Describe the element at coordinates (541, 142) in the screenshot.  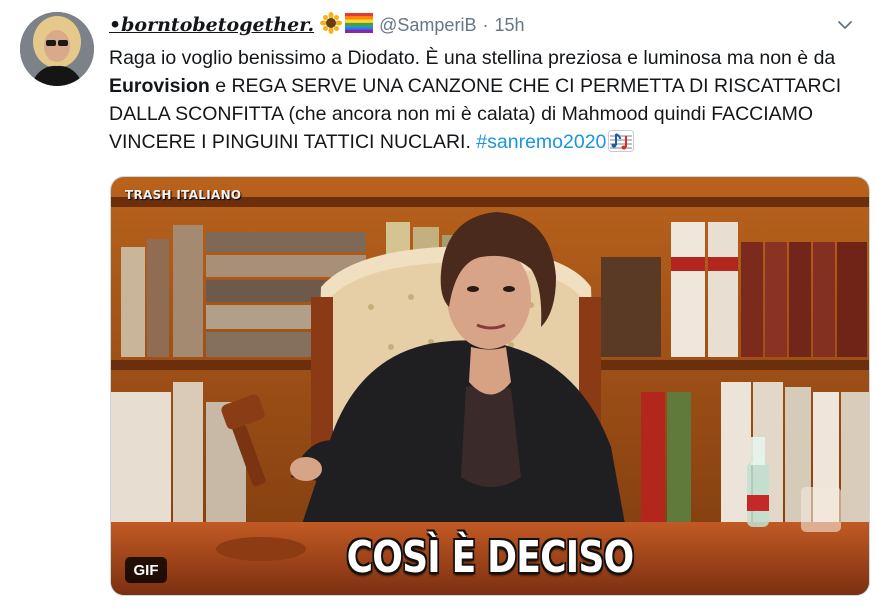
I see `hashtag-link: #sanremo2020` at that location.